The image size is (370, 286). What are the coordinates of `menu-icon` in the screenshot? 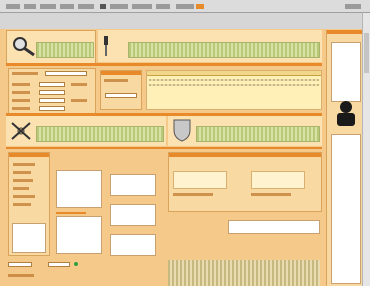 It's located at (103, 6).